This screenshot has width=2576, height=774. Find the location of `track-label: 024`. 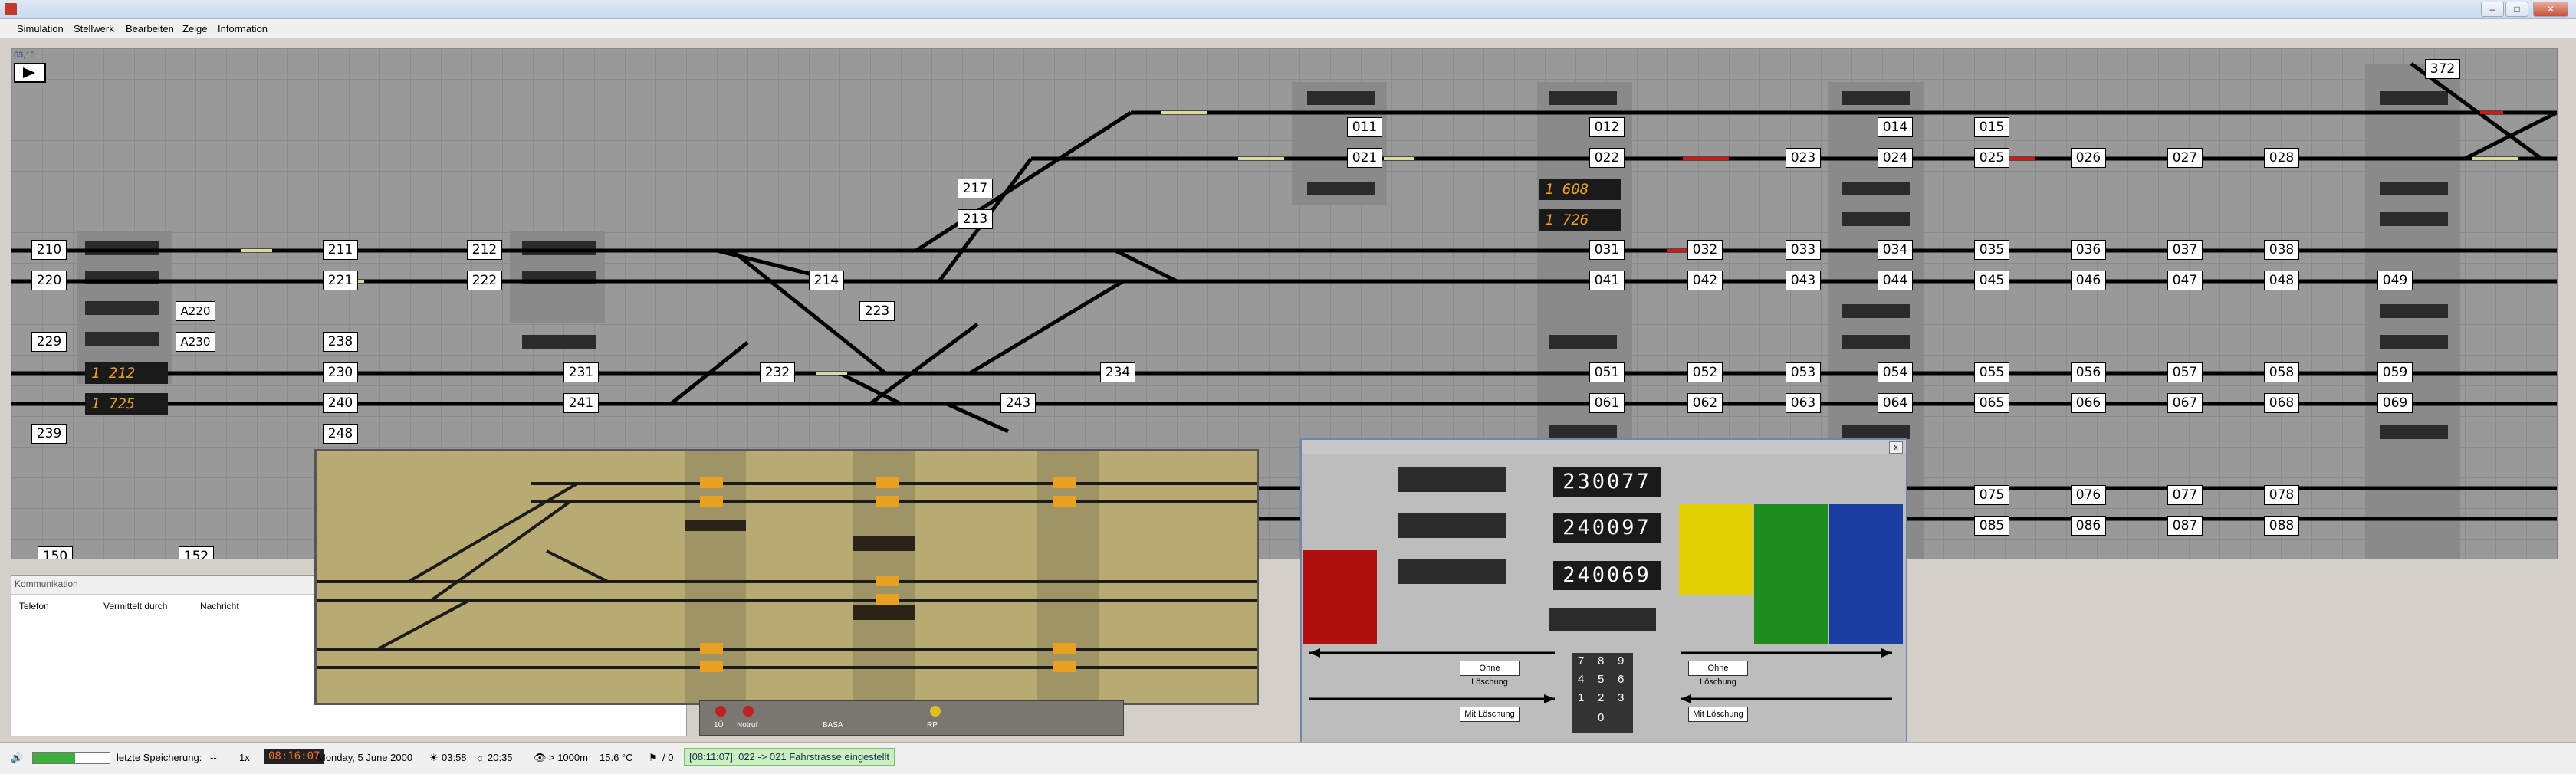

track-label: 024 is located at coordinates (1895, 158).